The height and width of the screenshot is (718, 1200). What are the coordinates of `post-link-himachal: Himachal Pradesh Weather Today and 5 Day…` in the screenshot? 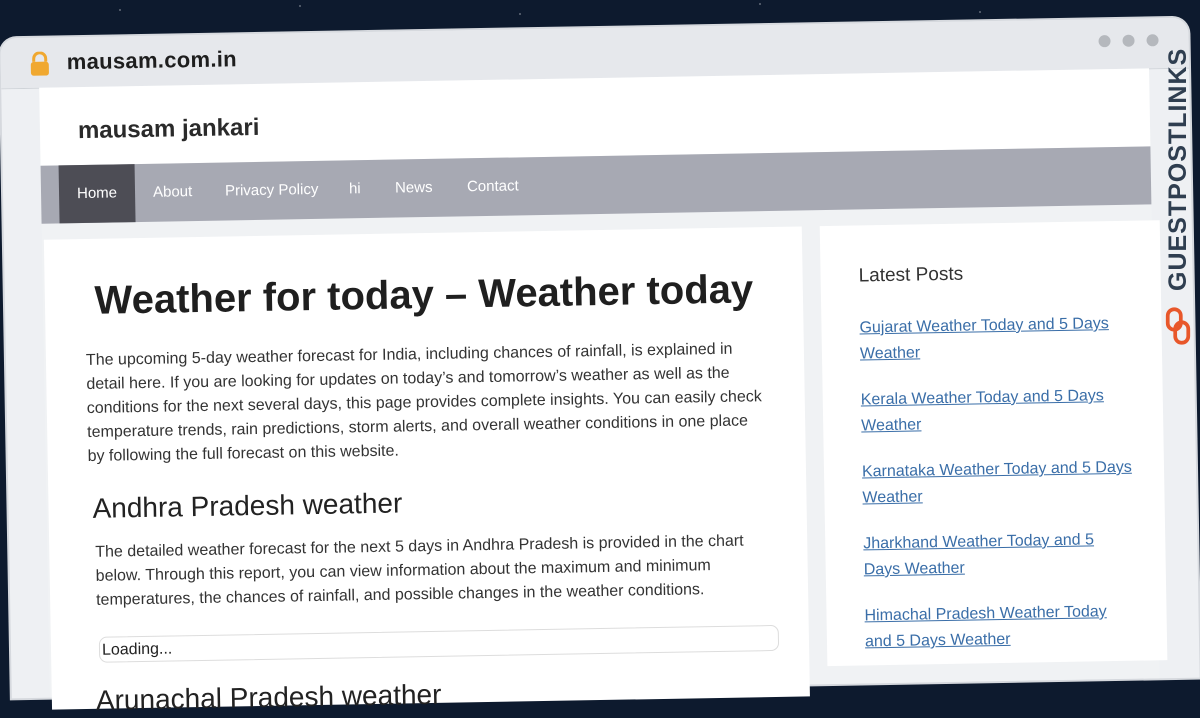 It's located at (999, 627).